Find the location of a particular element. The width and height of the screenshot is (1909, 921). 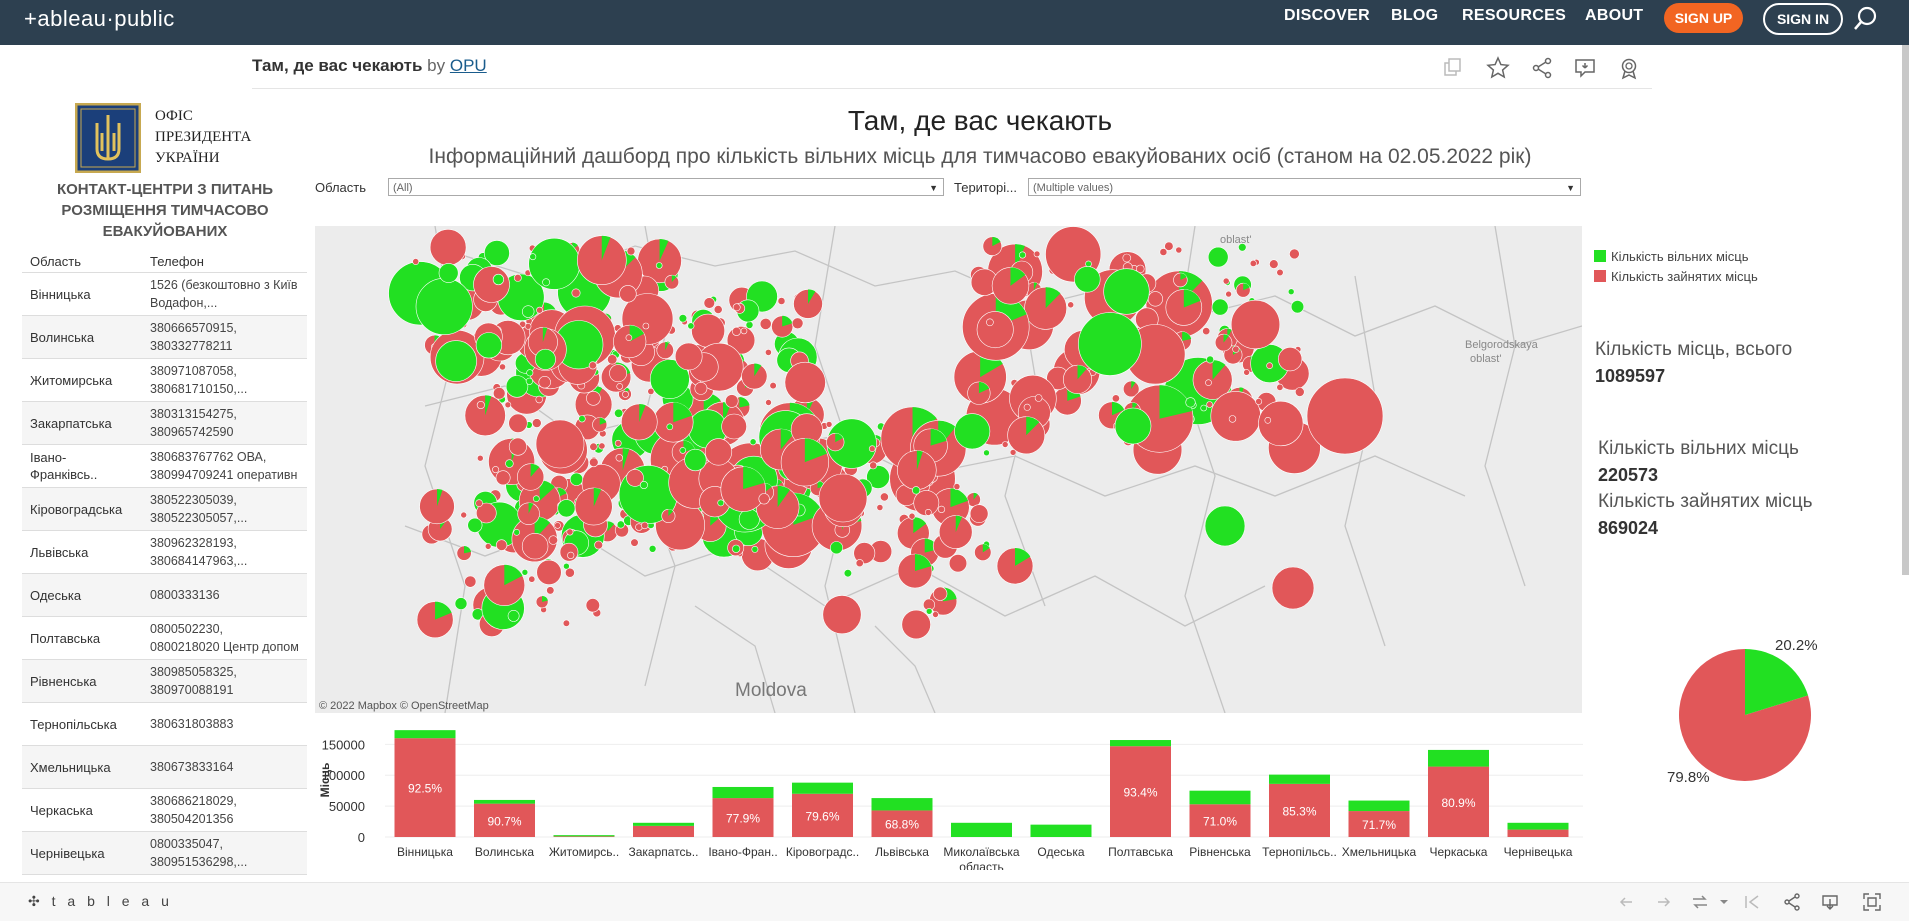

tableau-logo: ✣ t a b l e a u is located at coordinates (100, 901).